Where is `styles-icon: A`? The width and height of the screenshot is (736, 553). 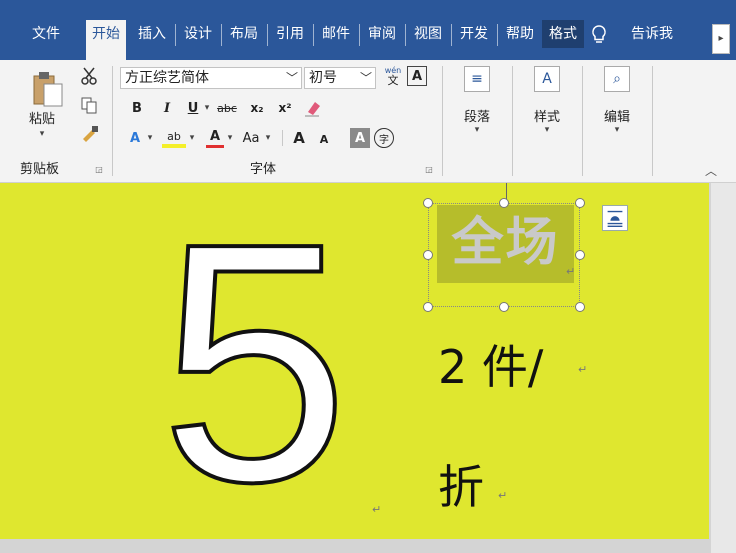
styles-icon: A is located at coordinates (547, 79).